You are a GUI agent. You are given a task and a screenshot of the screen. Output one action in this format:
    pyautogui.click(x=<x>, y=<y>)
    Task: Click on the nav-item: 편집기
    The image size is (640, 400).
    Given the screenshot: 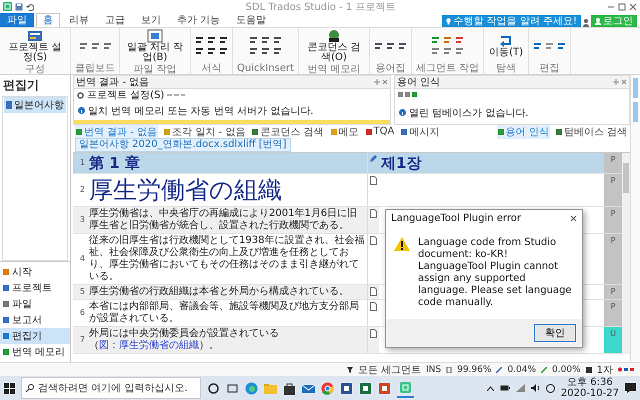 What is the action you would take?
    pyautogui.click(x=35, y=336)
    